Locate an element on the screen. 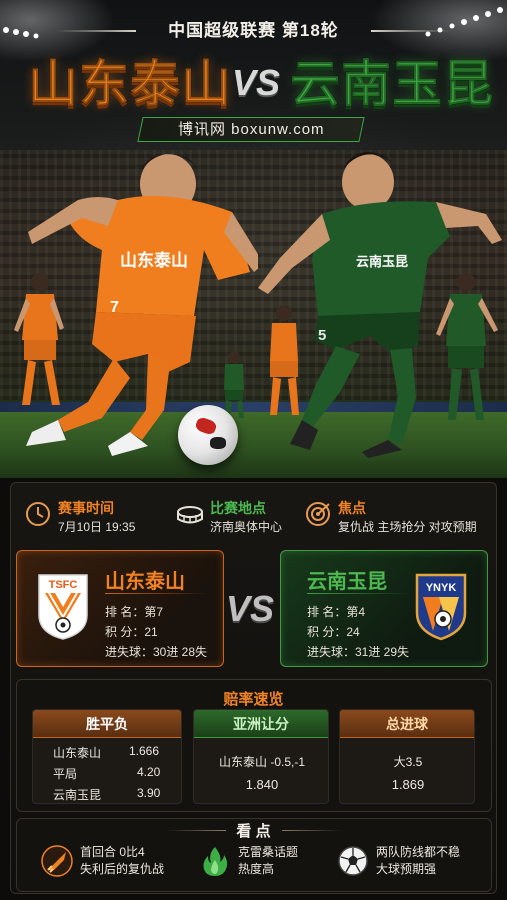 The image size is (507, 900). odds-total-box: 总进球 大3.5 1.869 is located at coordinates (407, 756).